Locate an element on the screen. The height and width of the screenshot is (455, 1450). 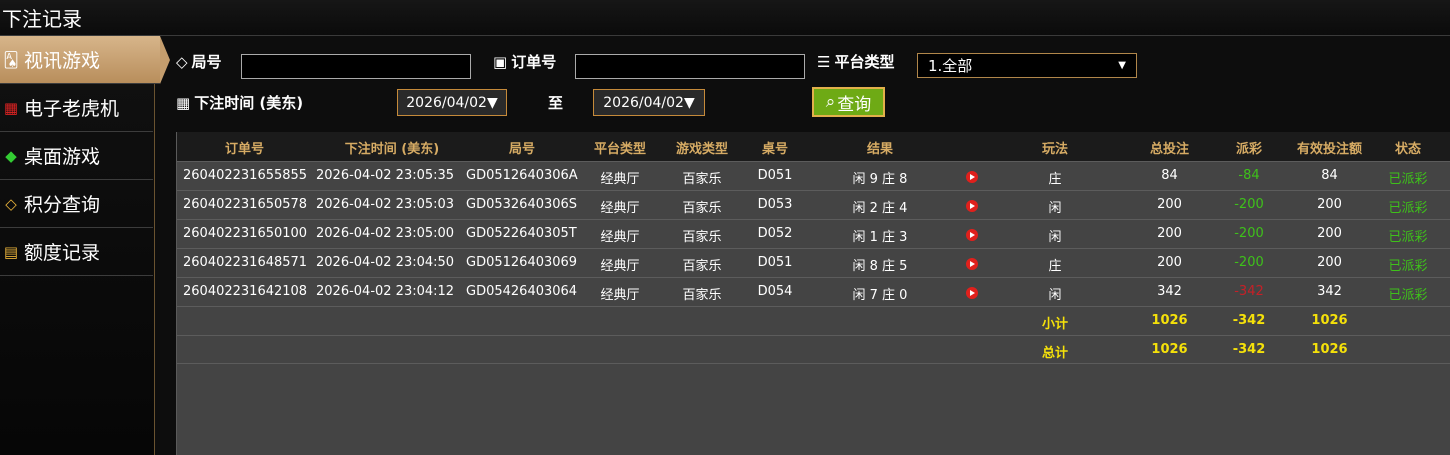
total-valid-bet: 1026 is located at coordinates (1329, 349).